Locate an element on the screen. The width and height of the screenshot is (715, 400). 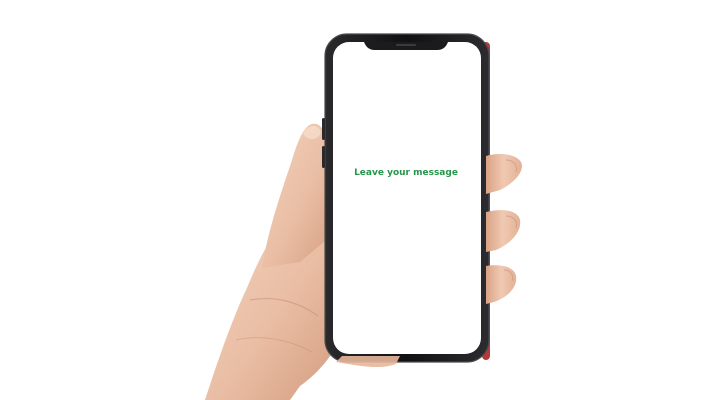
speaker-grille-icon is located at coordinates (406, 45).